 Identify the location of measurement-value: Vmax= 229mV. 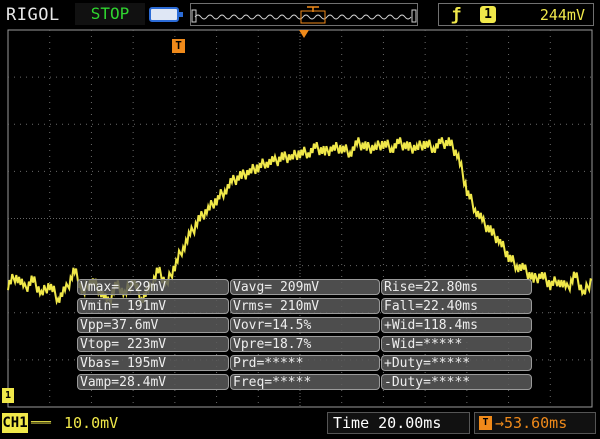
(153, 287).